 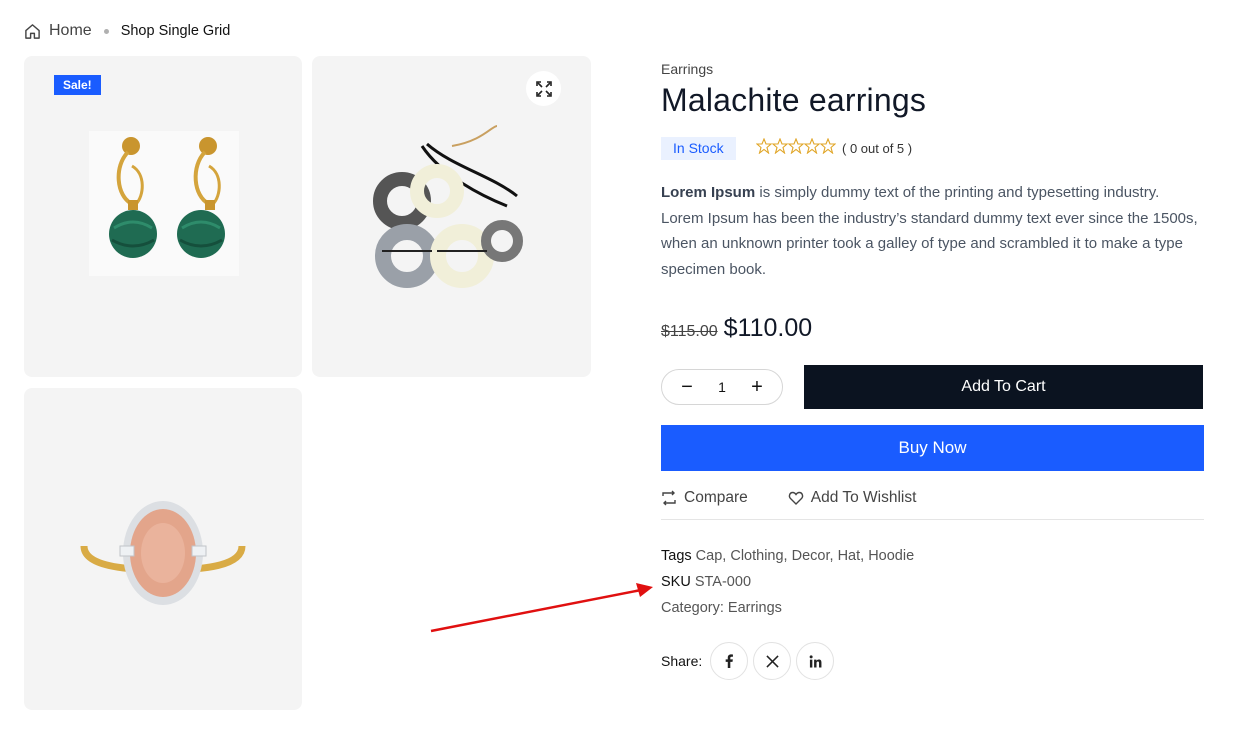 I want to click on category-link: Earrings, so click(x=755, y=608).